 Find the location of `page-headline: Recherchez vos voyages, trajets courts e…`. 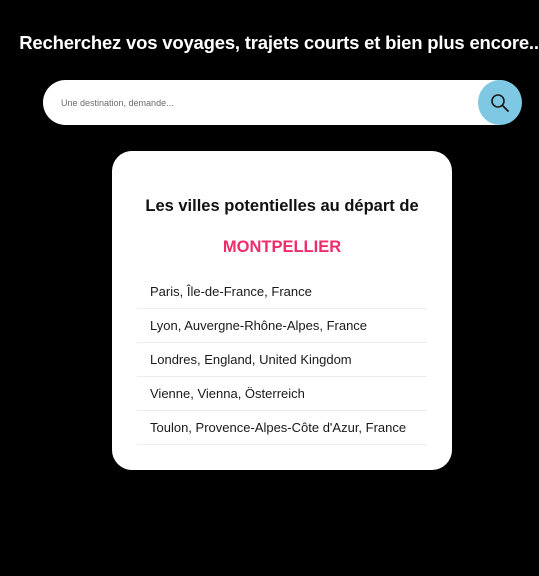

page-headline: Recherchez vos voyages, trajets courts e… is located at coordinates (279, 42).